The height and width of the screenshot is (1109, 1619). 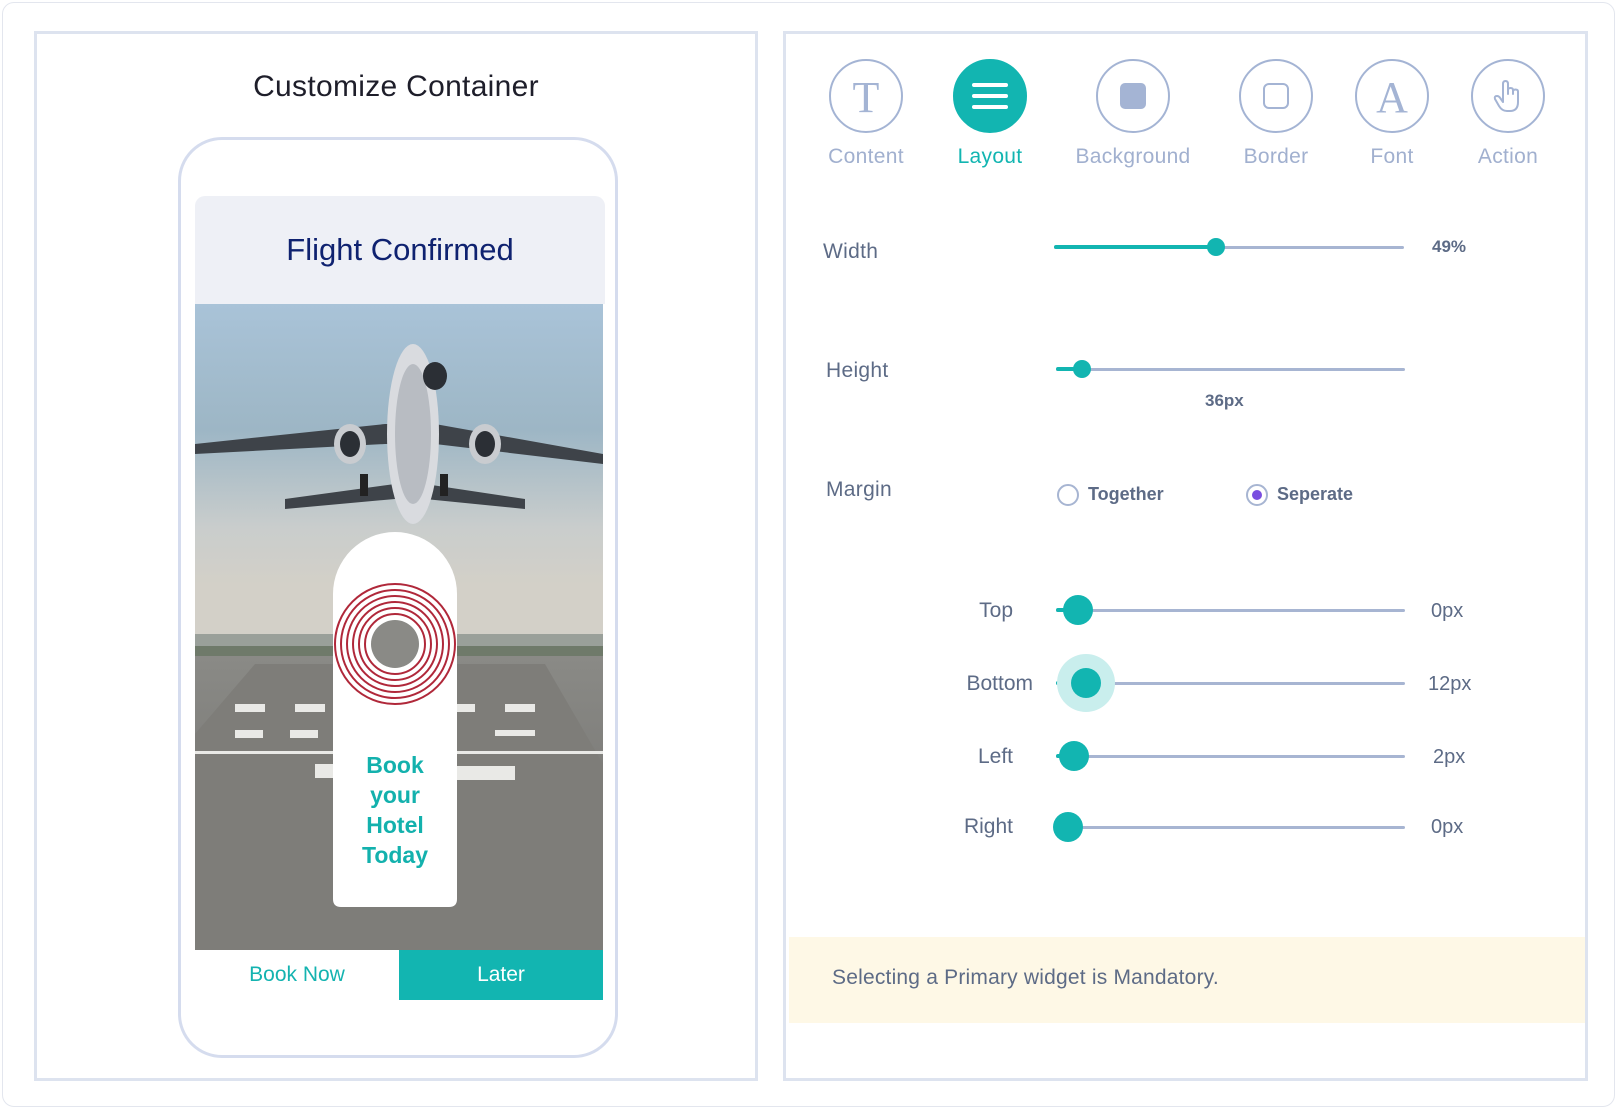 I want to click on tab-label: Content, so click(x=866, y=156).